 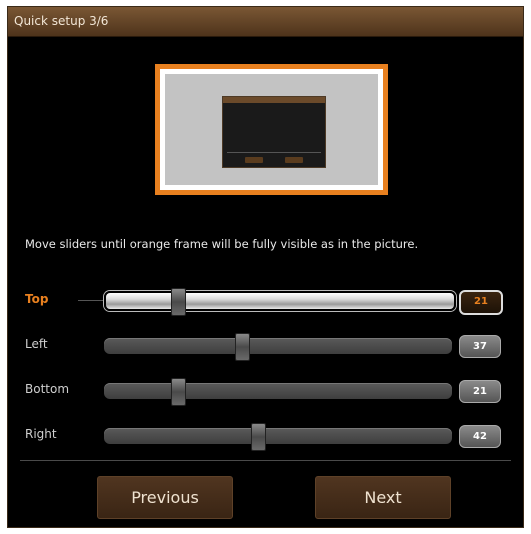 I want to click on slider-row-right: Right 42, so click(x=266, y=436).